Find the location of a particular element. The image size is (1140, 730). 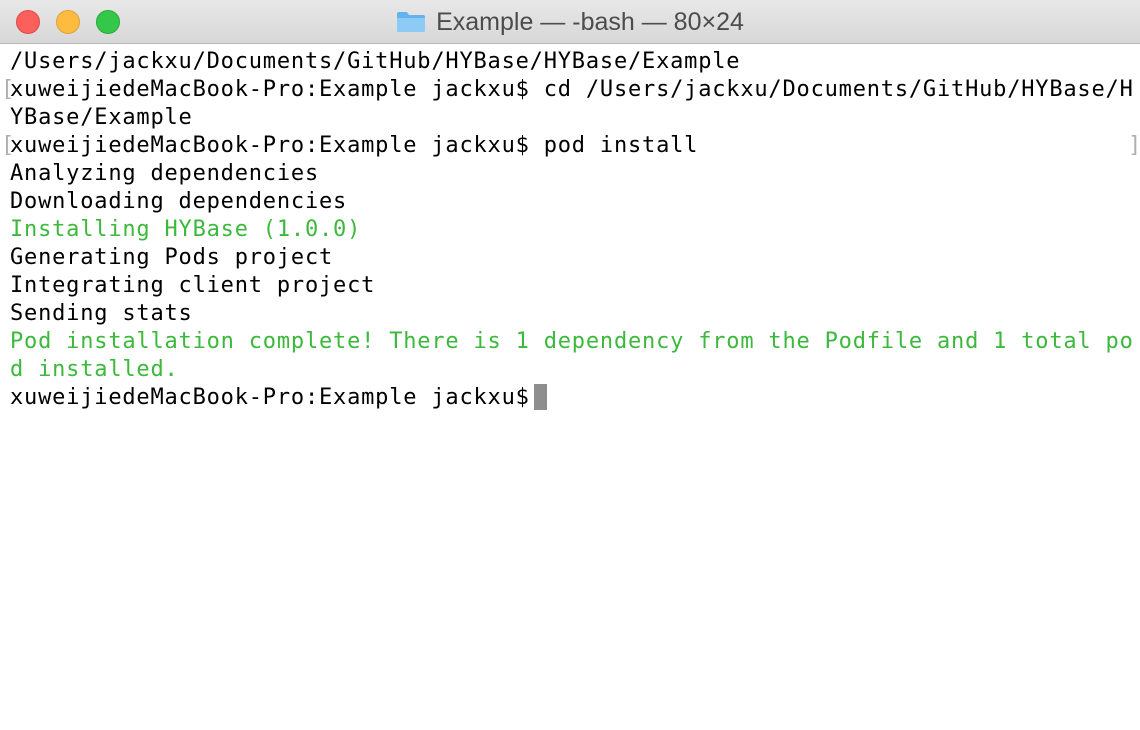

terminal-line: Generating Pods project is located at coordinates (172, 257).